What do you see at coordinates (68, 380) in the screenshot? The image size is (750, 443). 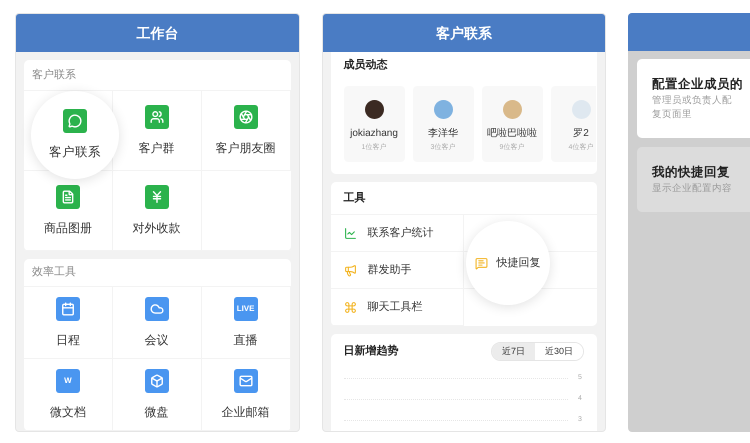 I see `document-icon: W` at bounding box center [68, 380].